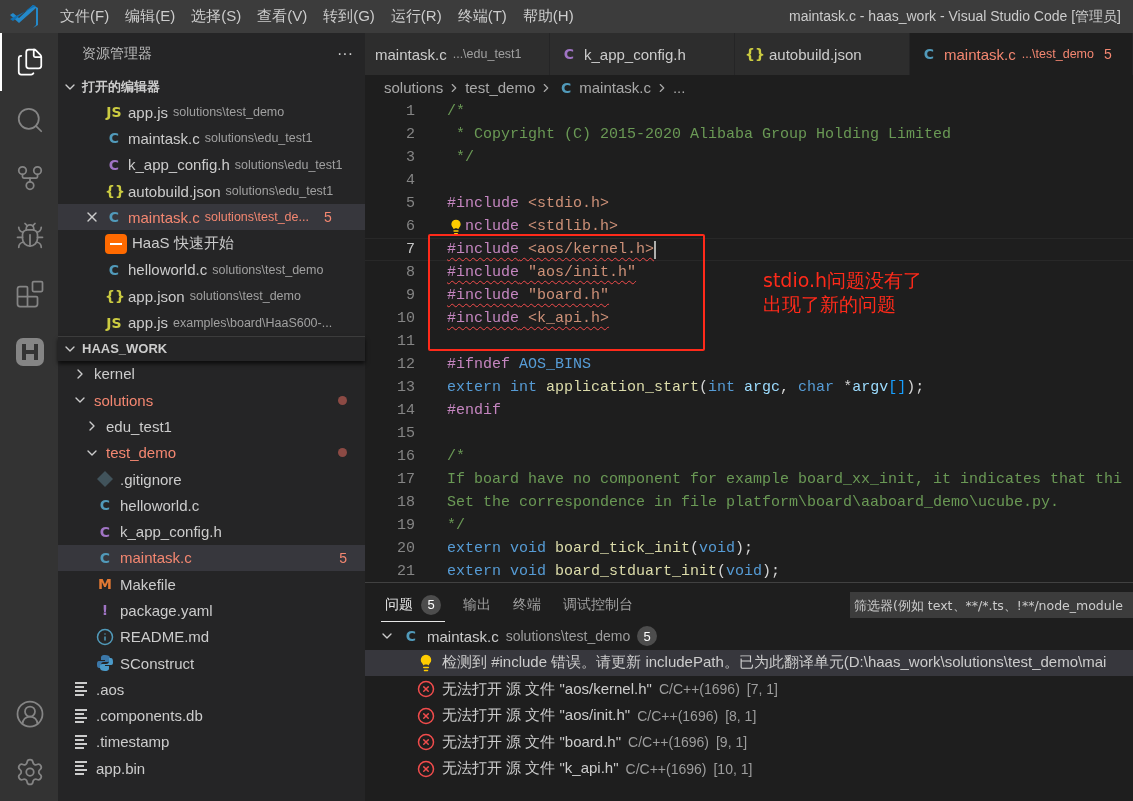 The height and width of the screenshot is (801, 1133). What do you see at coordinates (30, 178) in the screenshot?
I see `source-control-icon` at bounding box center [30, 178].